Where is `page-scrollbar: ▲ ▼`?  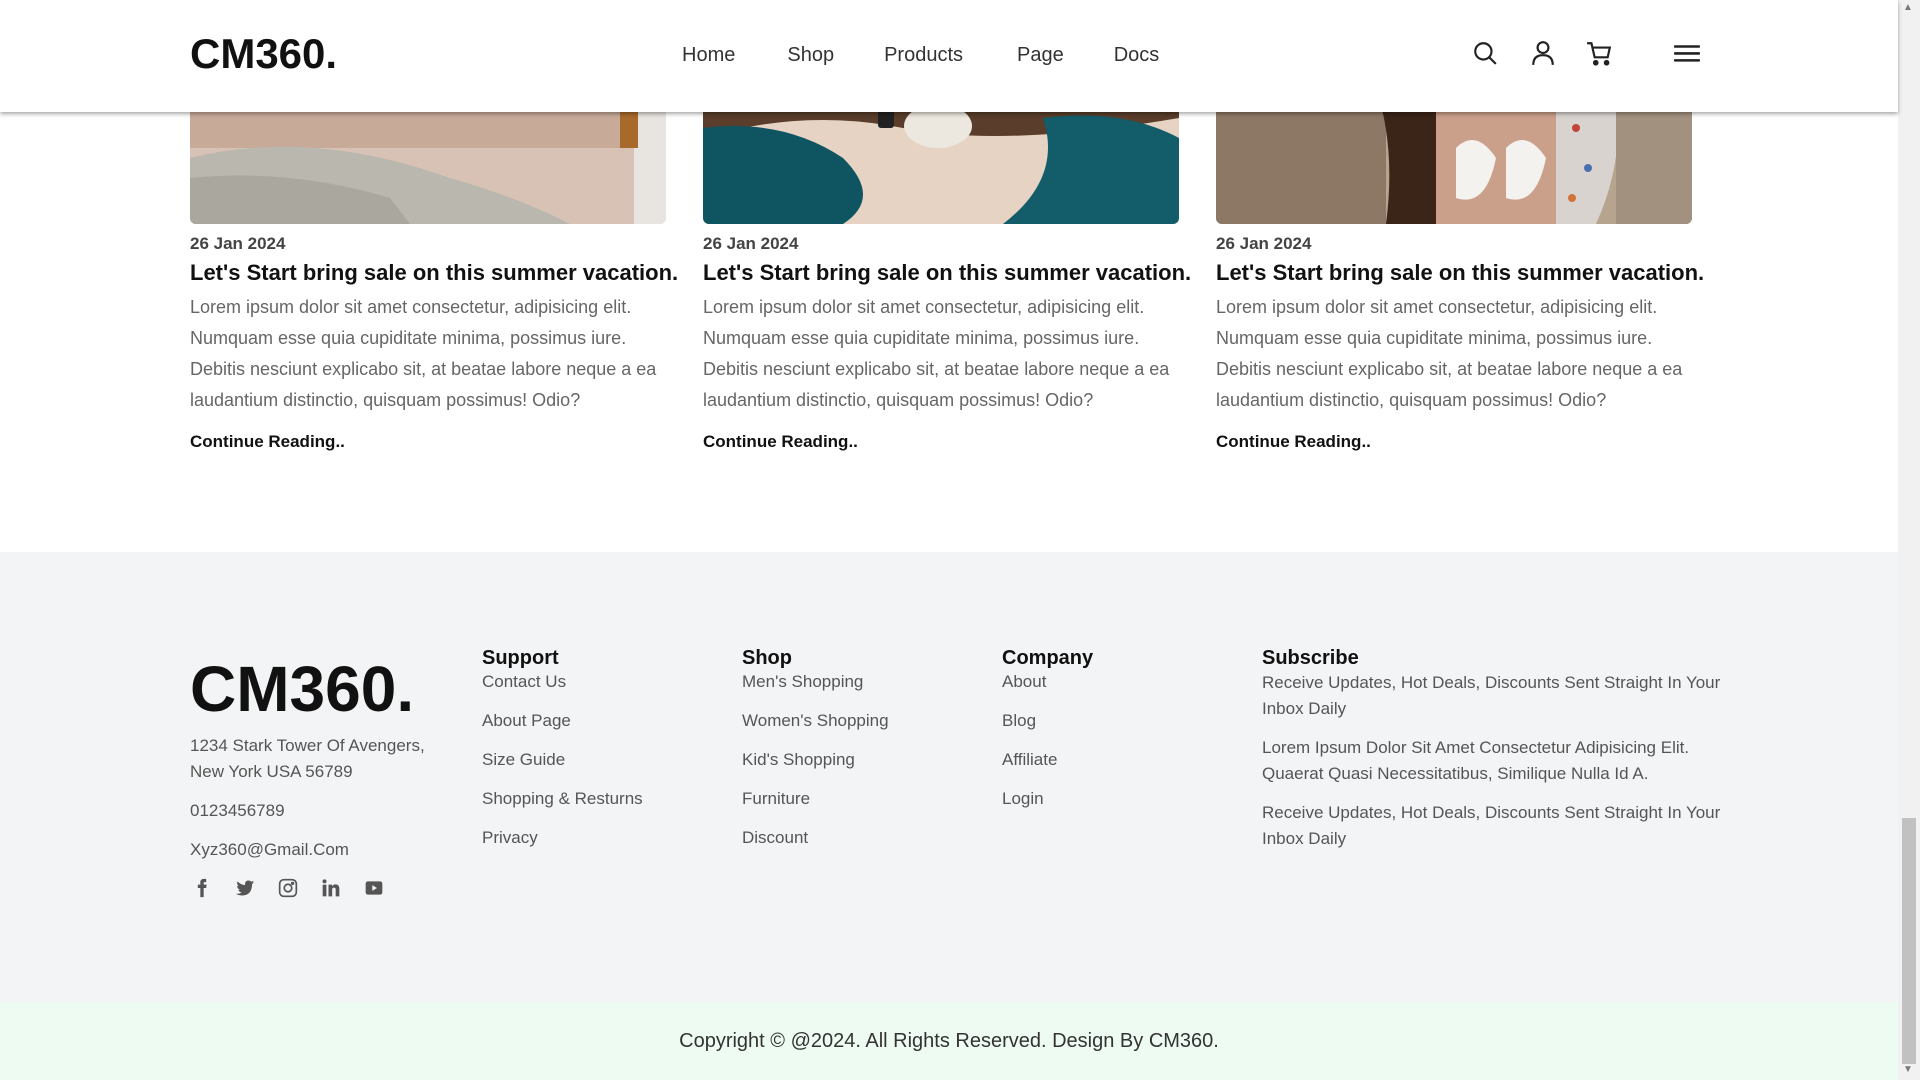
page-scrollbar: ▲ ▼ is located at coordinates (1909, 540).